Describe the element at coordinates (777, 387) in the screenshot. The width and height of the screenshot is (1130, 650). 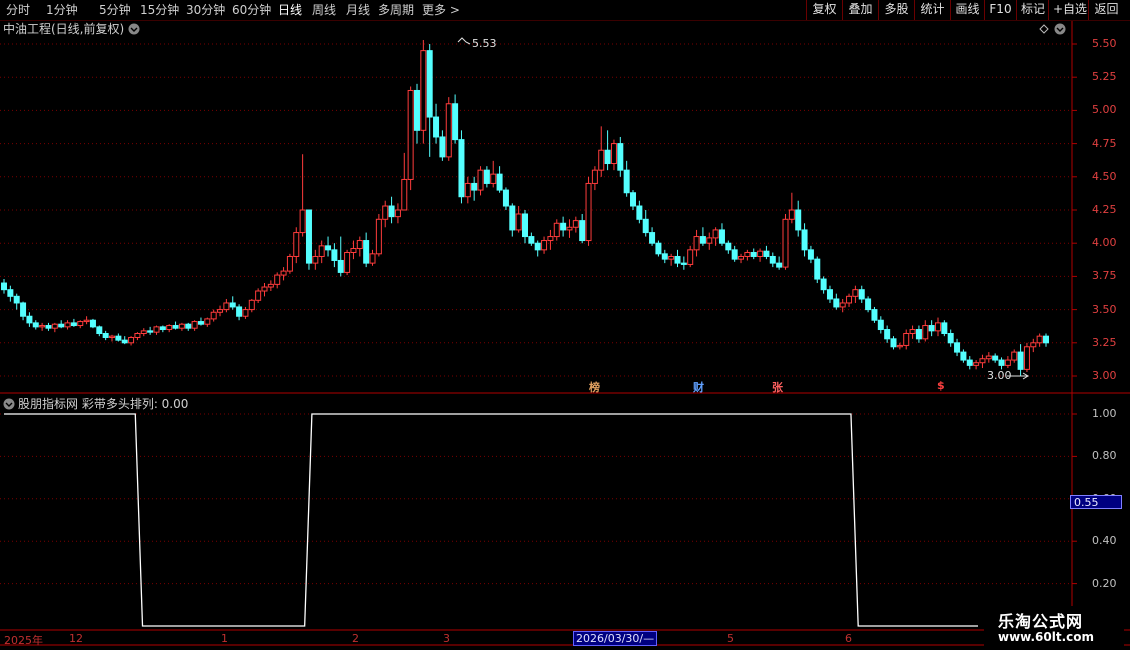
I see `event-marker-zhang: 张` at that location.